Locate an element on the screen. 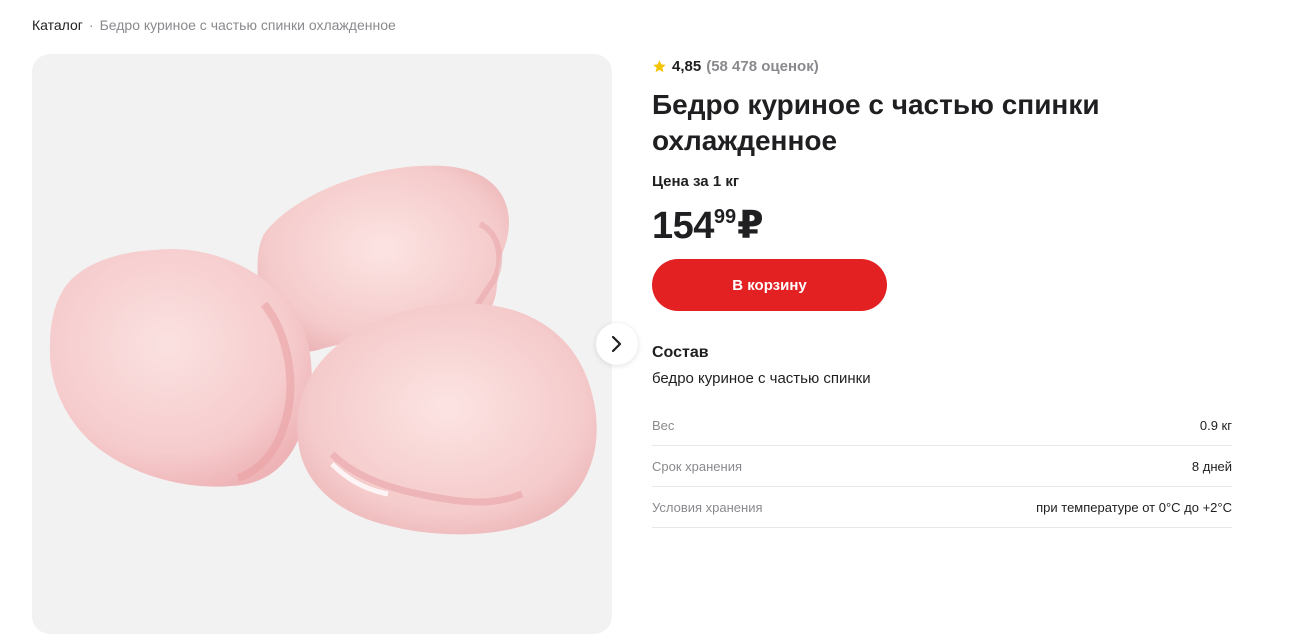 The width and height of the screenshot is (1289, 639). price-unit-label: Цена за 1 кг is located at coordinates (696, 181).